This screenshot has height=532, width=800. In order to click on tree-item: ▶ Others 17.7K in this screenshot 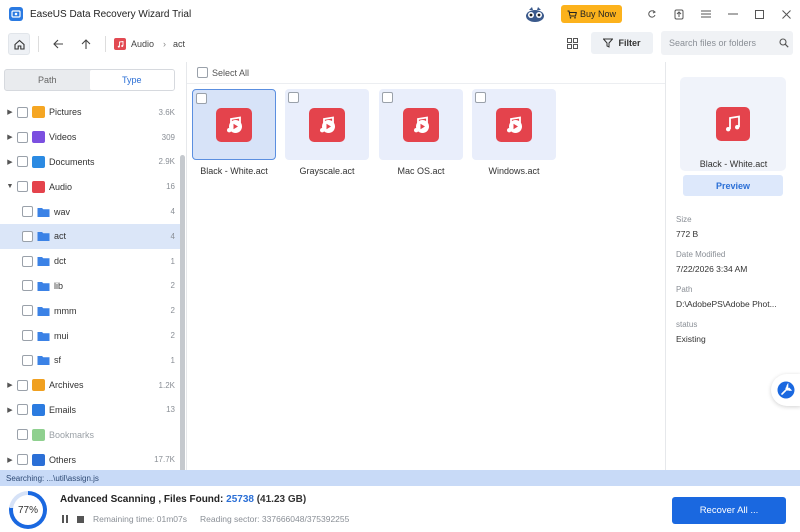, I will do `click(90, 459)`.